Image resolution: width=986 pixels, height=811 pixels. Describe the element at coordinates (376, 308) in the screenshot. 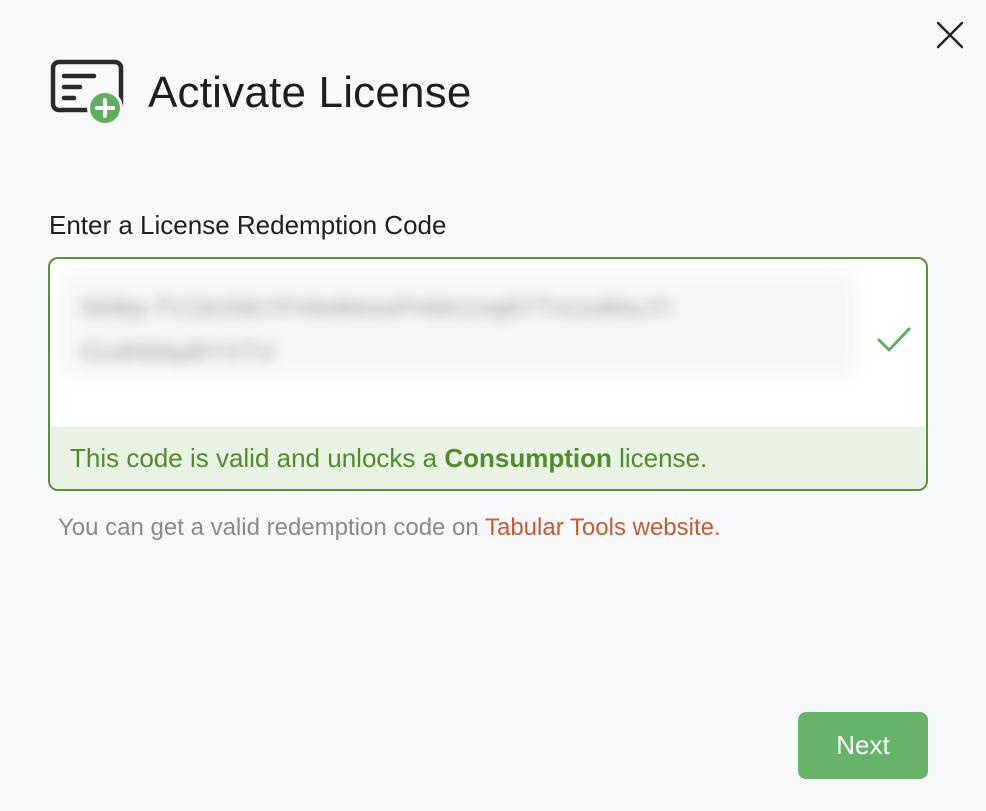

I see `code-value-line1: N0Bp-TV1bVbbYFHbdbkosPHbh1nqBYTnUuBbuYl` at that location.